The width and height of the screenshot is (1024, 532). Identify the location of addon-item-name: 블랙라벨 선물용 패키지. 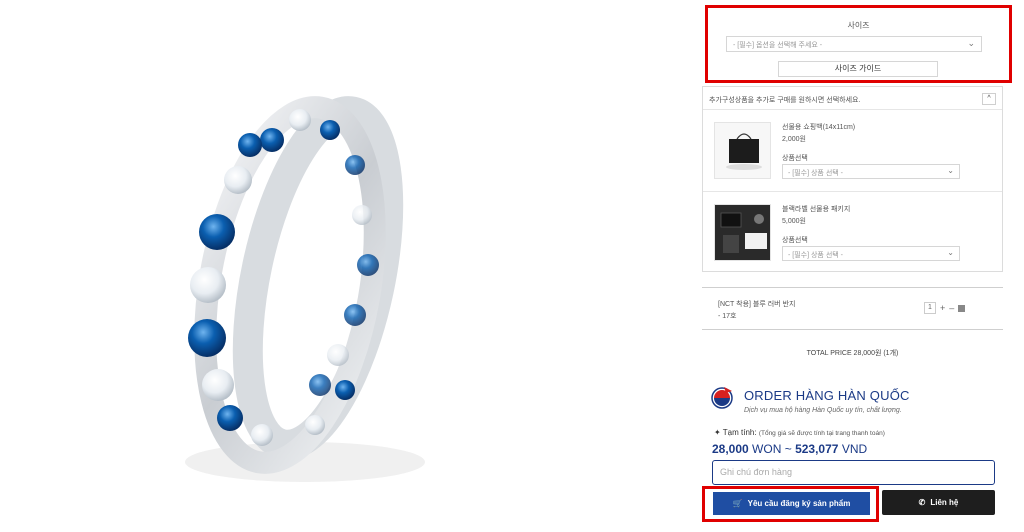
(816, 209).